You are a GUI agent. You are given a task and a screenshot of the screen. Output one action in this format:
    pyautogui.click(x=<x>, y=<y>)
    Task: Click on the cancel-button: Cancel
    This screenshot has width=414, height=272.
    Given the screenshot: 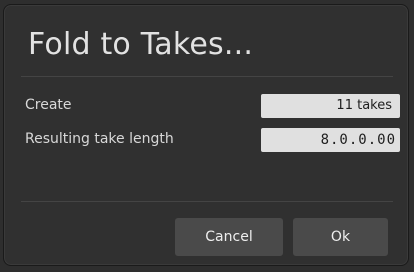 What is the action you would take?
    pyautogui.click(x=229, y=237)
    